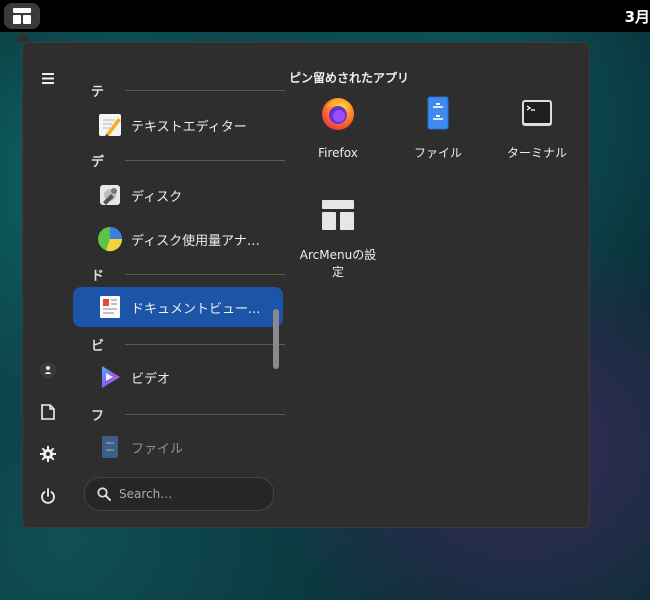  Describe the element at coordinates (537, 113) in the screenshot. I see `terminal-icon` at that location.